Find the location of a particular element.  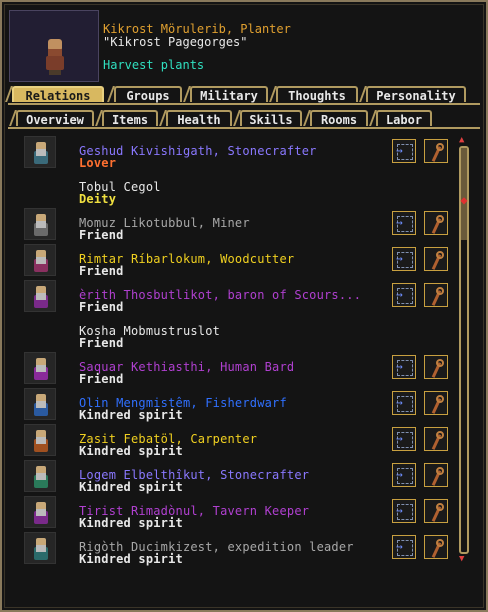

relation-row: Kosha Mobmustruslot Friend is located at coordinates (237, 332).